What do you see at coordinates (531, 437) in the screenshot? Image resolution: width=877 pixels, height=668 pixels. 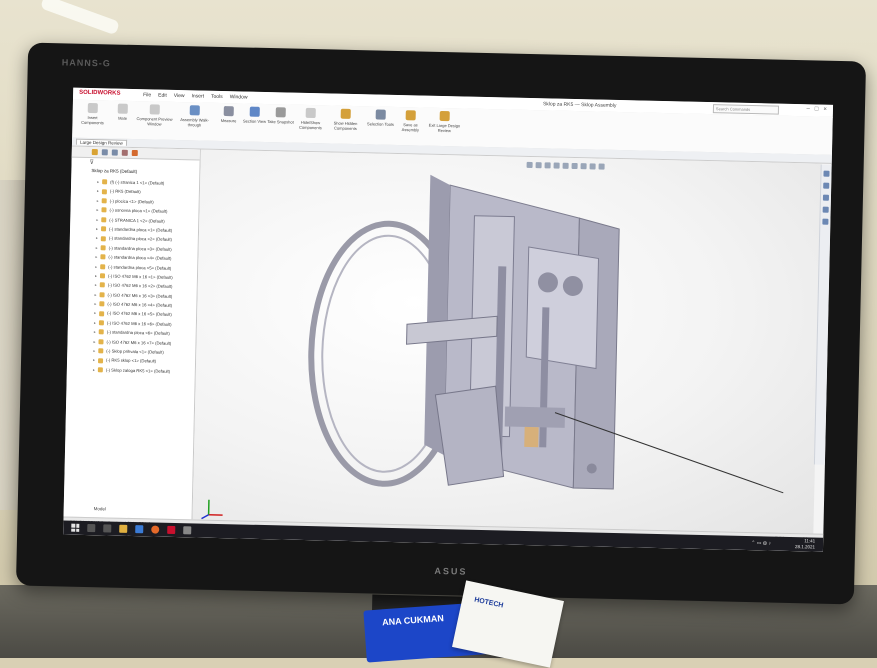 I see `brass-nut` at bounding box center [531, 437].